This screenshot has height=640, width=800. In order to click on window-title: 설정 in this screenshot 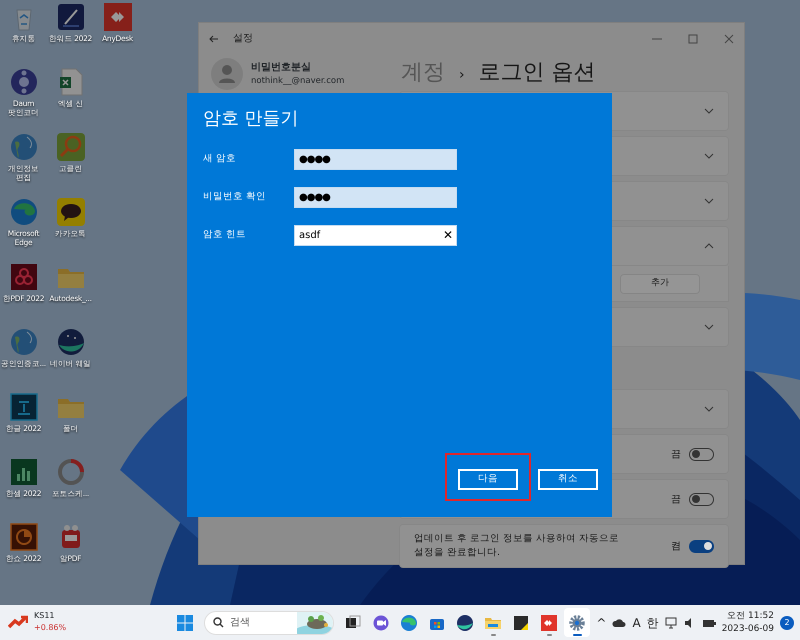, I will do `click(243, 39)`.